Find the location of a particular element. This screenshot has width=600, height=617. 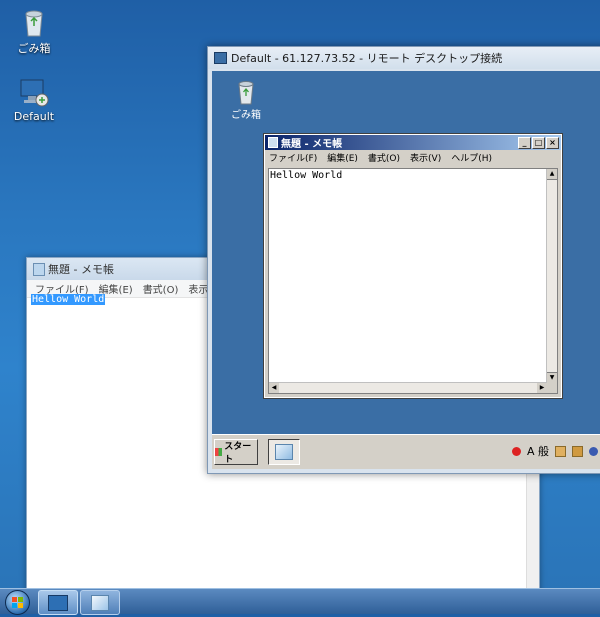

menu-view: 表示(V) is located at coordinates (425, 157).